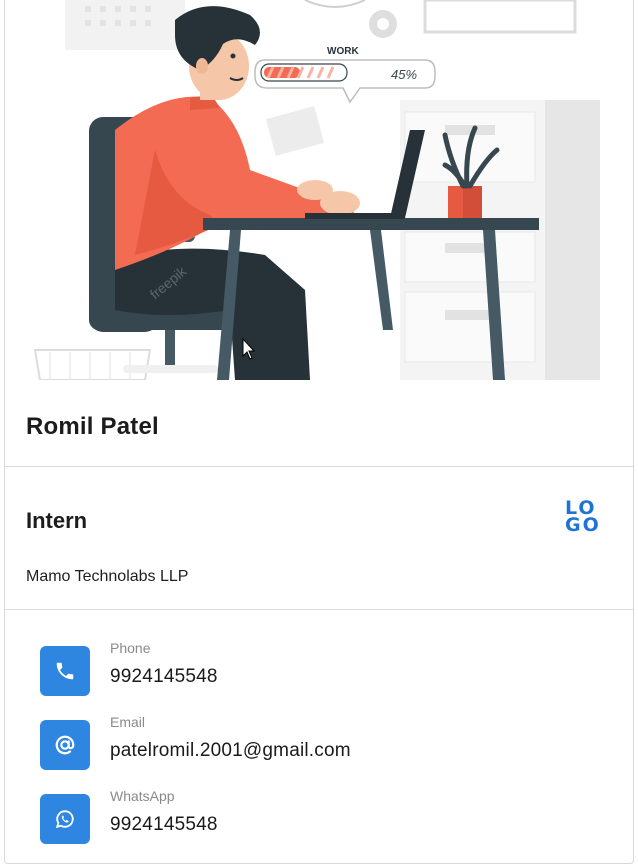 The image size is (638, 865). I want to click on contact-email: Email patelromil.2001@gmail.com, so click(319, 744).